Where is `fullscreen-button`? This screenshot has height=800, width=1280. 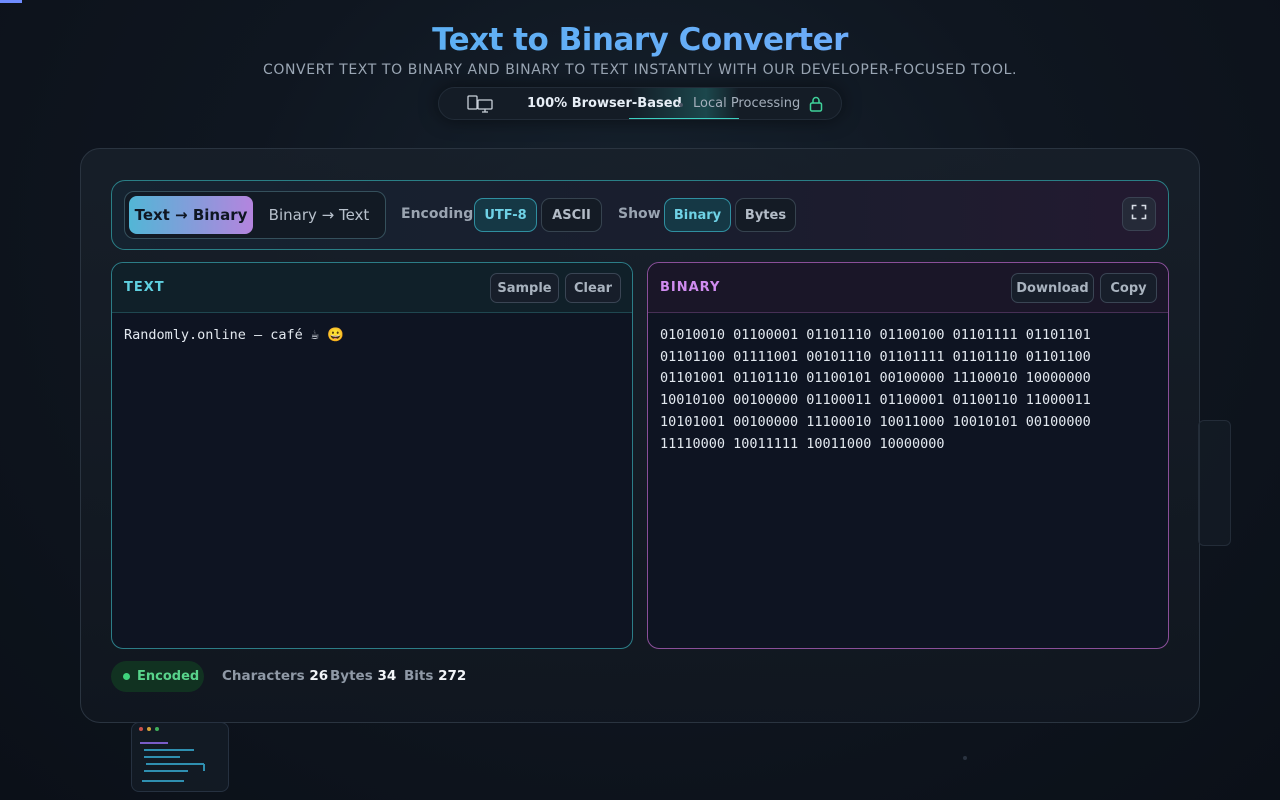
fullscreen-button is located at coordinates (1139, 214).